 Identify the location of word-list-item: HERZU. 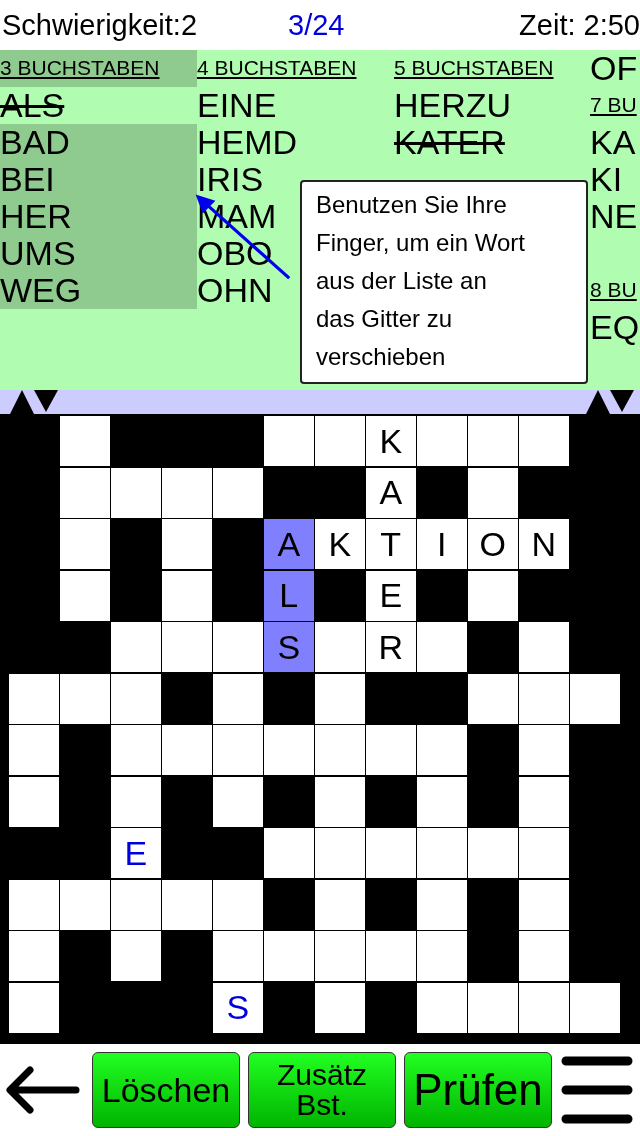
(492, 105).